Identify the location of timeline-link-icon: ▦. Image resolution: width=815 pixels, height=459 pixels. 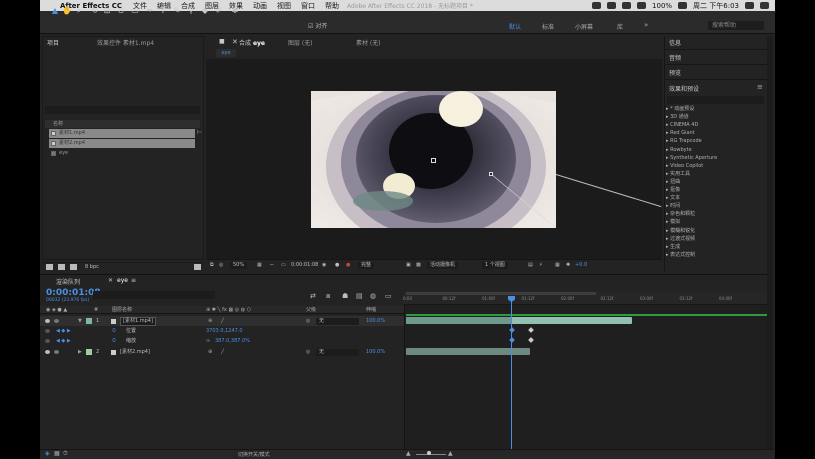
(557, 265).